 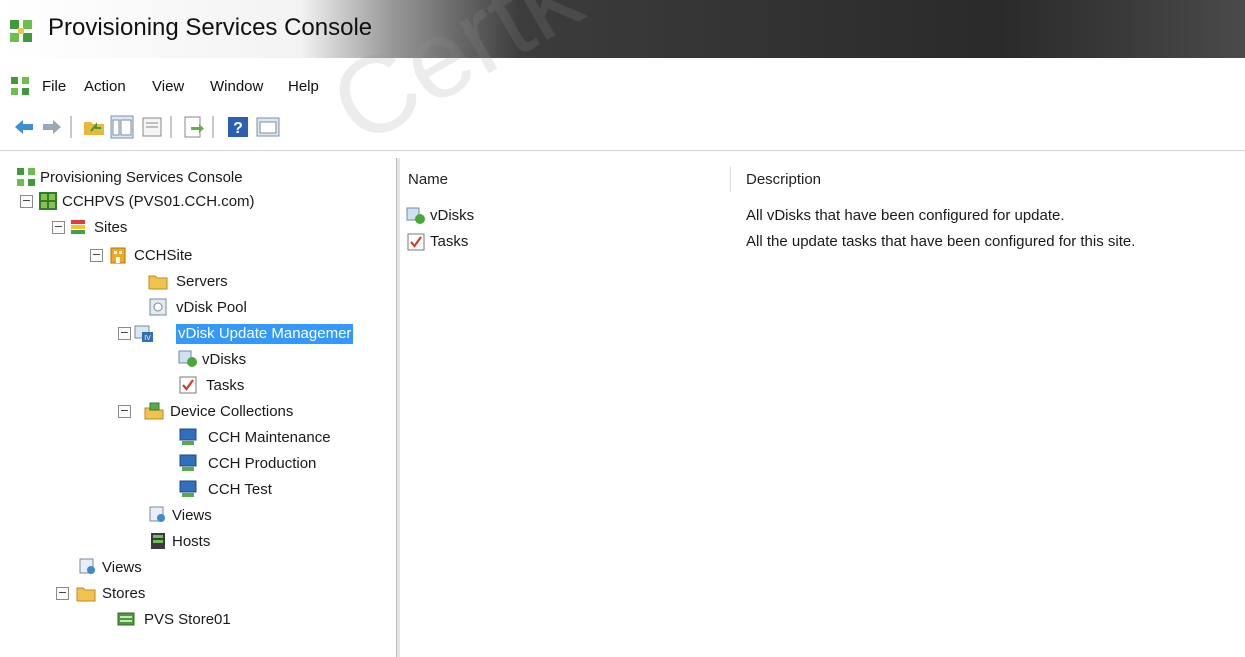 I want to click on vdisk-pool-icon, so click(x=158, y=307).